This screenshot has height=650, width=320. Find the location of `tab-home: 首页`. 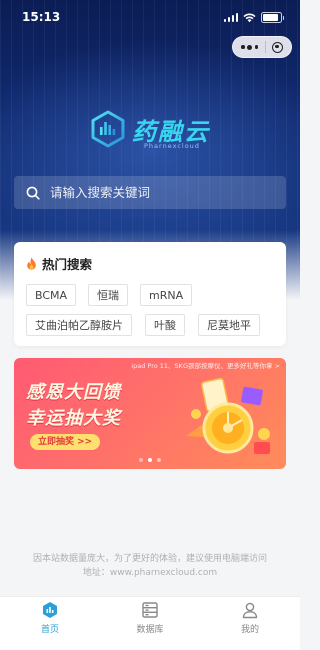

tab-home: 首页 is located at coordinates (50, 623).